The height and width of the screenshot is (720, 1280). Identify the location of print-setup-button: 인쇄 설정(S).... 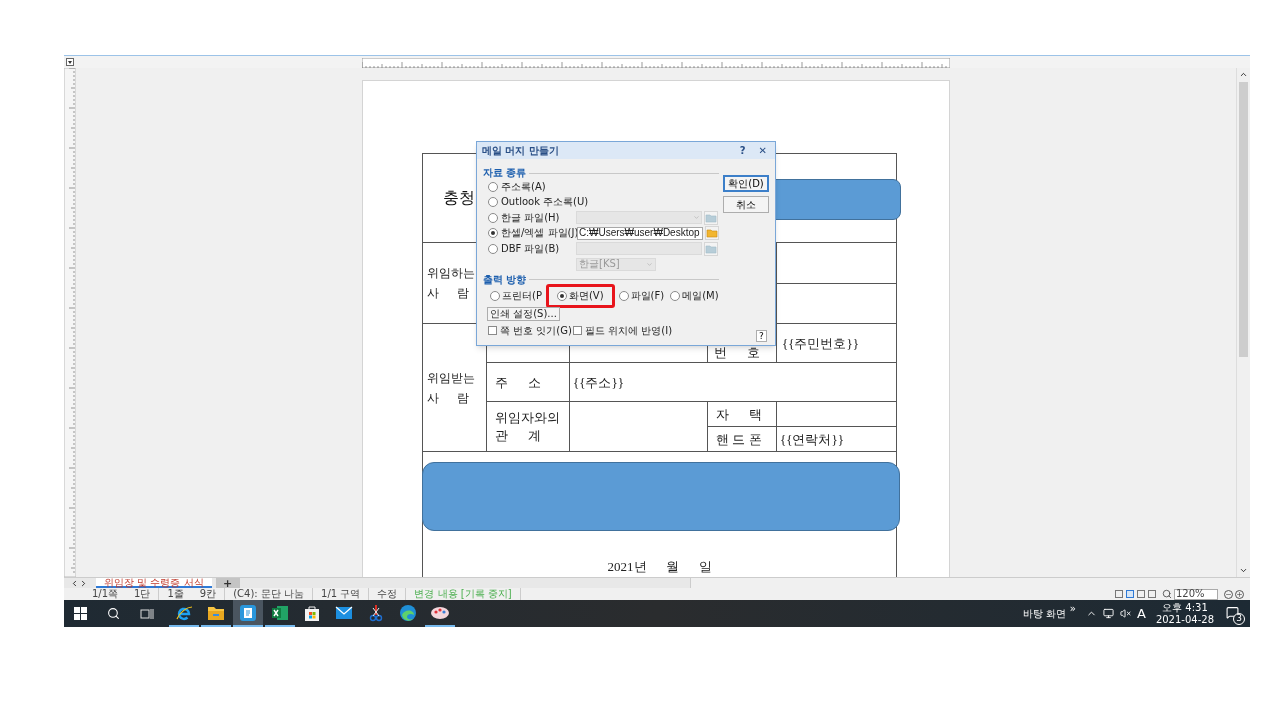
(523, 313).